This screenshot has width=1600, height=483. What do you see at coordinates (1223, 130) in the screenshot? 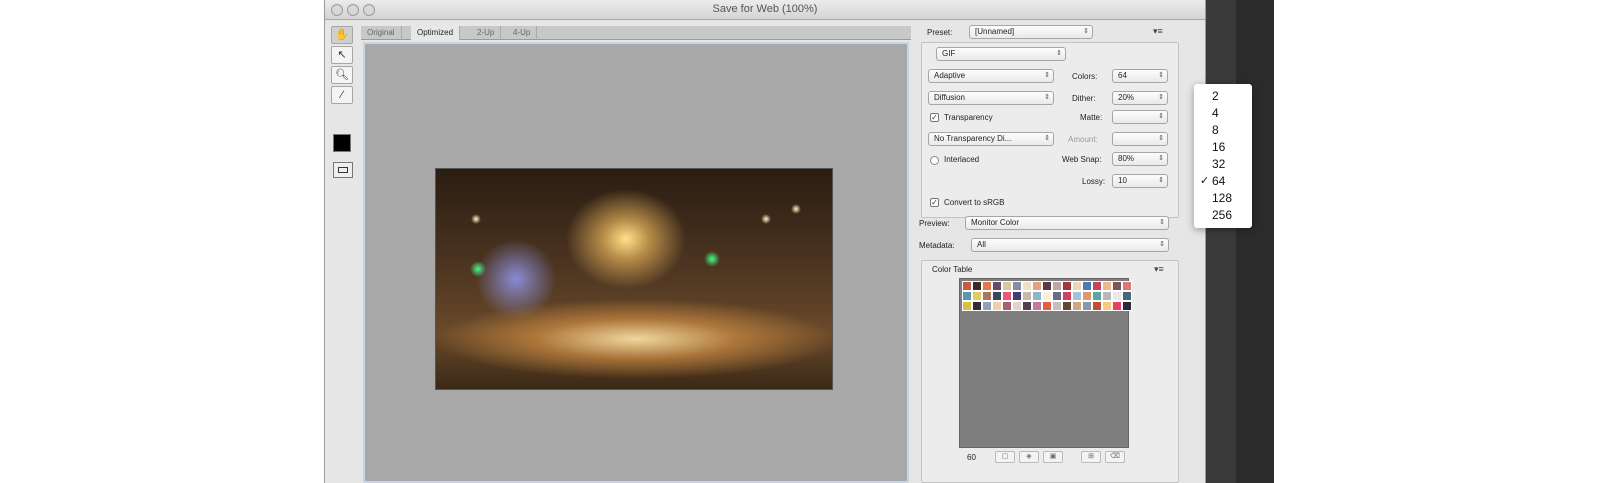
I see `colors-option-8: 8` at bounding box center [1223, 130].